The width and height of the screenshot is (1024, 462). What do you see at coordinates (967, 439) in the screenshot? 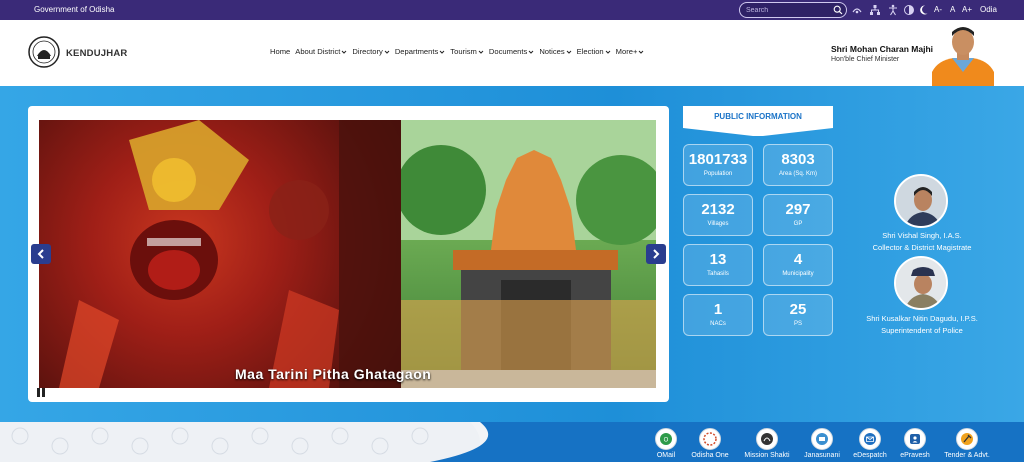
I see `tender-icon` at bounding box center [967, 439].